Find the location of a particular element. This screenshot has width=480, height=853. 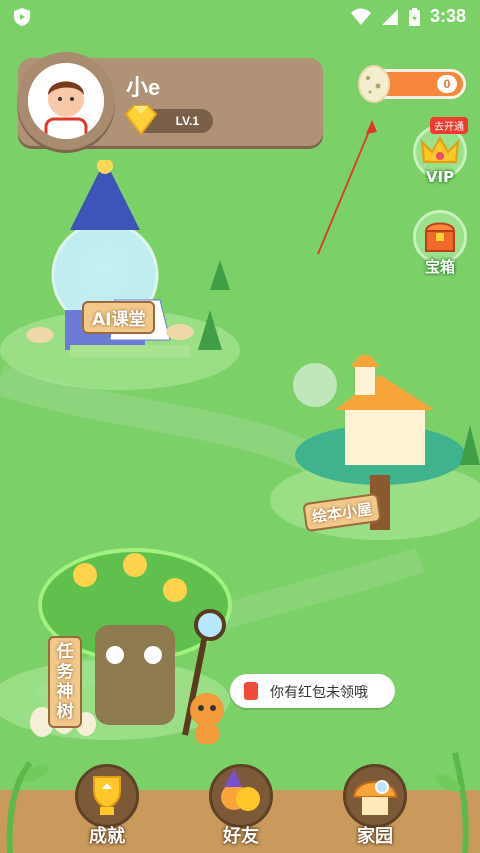

ai-class-sign: AI课堂 is located at coordinates (119, 317).